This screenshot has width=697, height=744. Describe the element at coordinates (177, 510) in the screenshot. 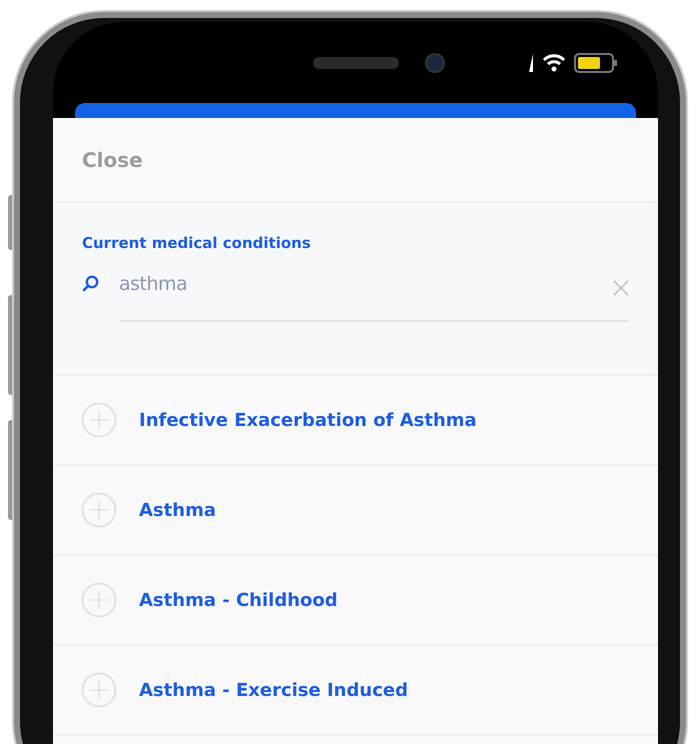

I see `condition-option: Asthma` at that location.